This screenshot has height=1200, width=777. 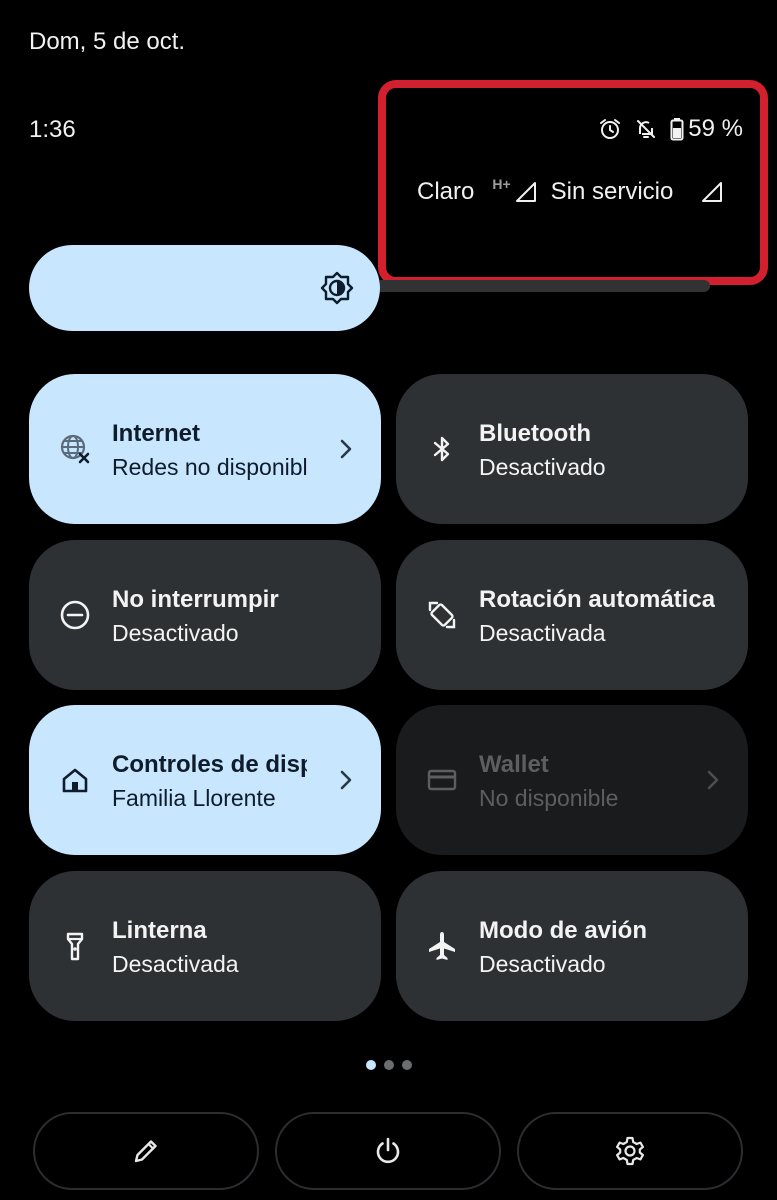 I want to click on brightness-slider, so click(x=204, y=288).